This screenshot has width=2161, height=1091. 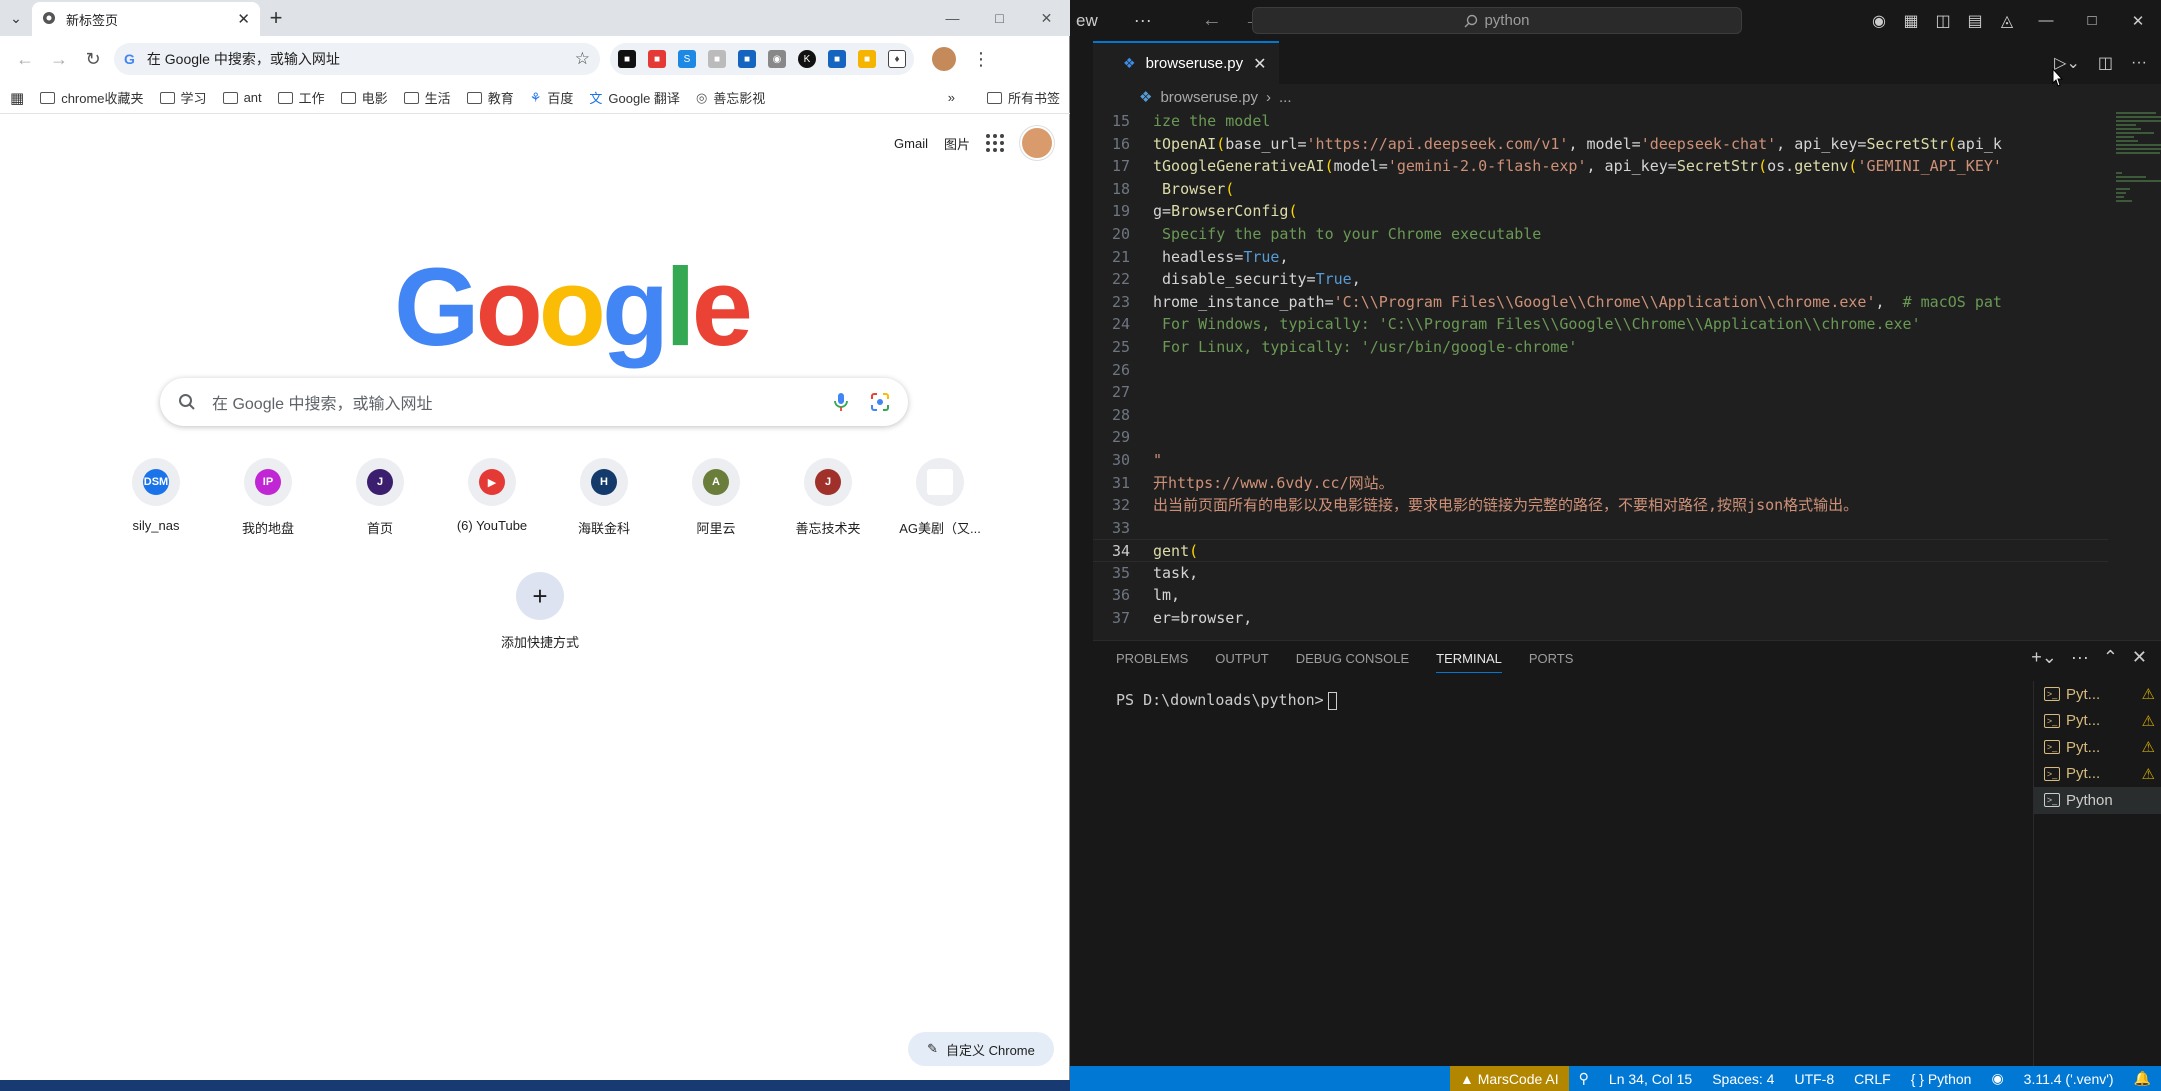 I want to click on customize-chrome-button: ✎ 自定义 Chrome, so click(x=981, y=1049).